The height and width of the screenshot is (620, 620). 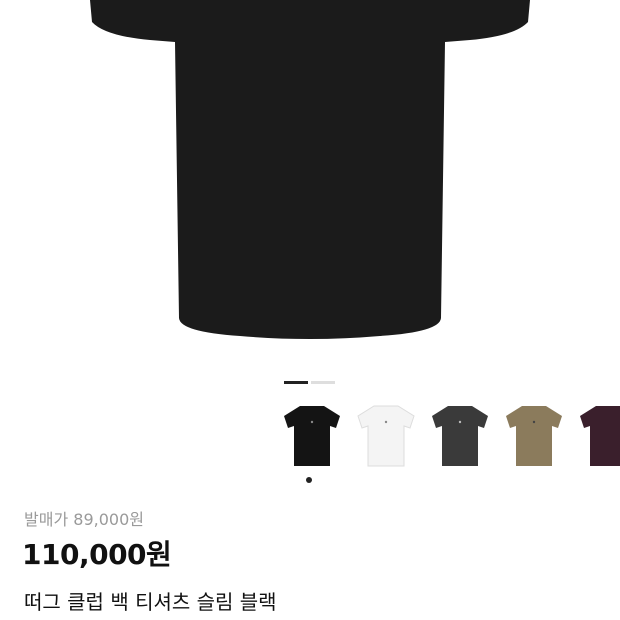 What do you see at coordinates (97, 554) in the screenshot?
I see `current-price: 110,000원` at bounding box center [97, 554].